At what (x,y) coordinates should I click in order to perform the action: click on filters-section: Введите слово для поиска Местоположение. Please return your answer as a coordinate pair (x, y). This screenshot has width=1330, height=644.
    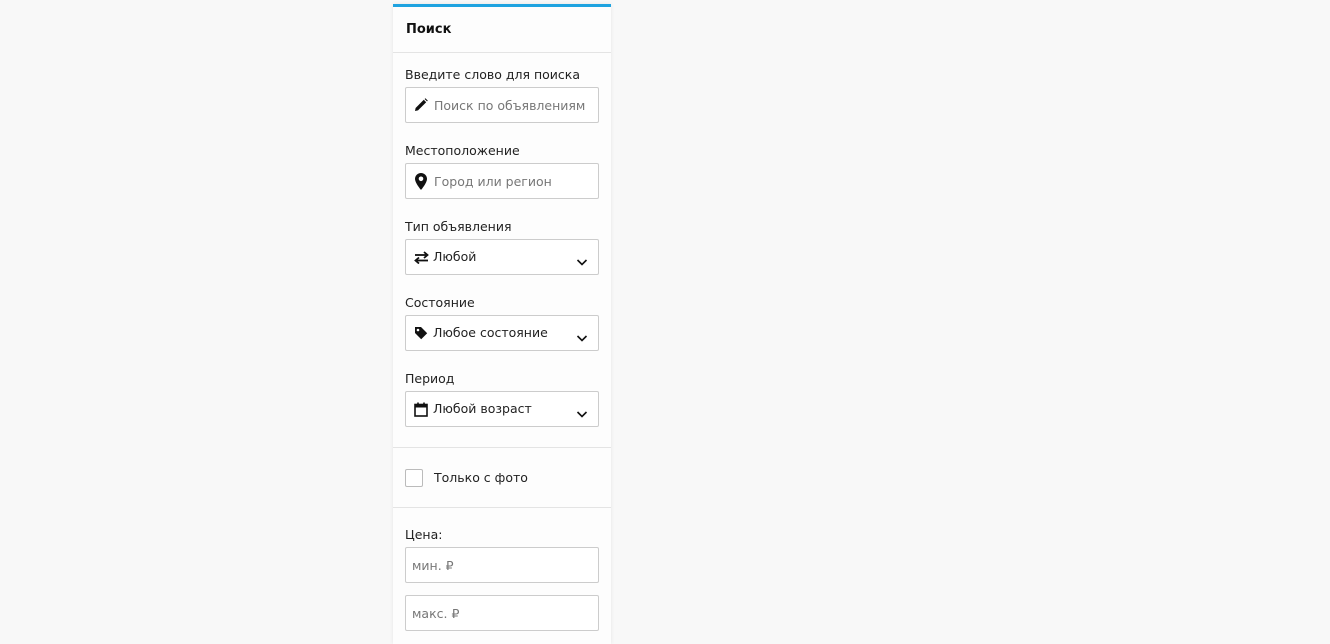
    Looking at the image, I should click on (502, 240).